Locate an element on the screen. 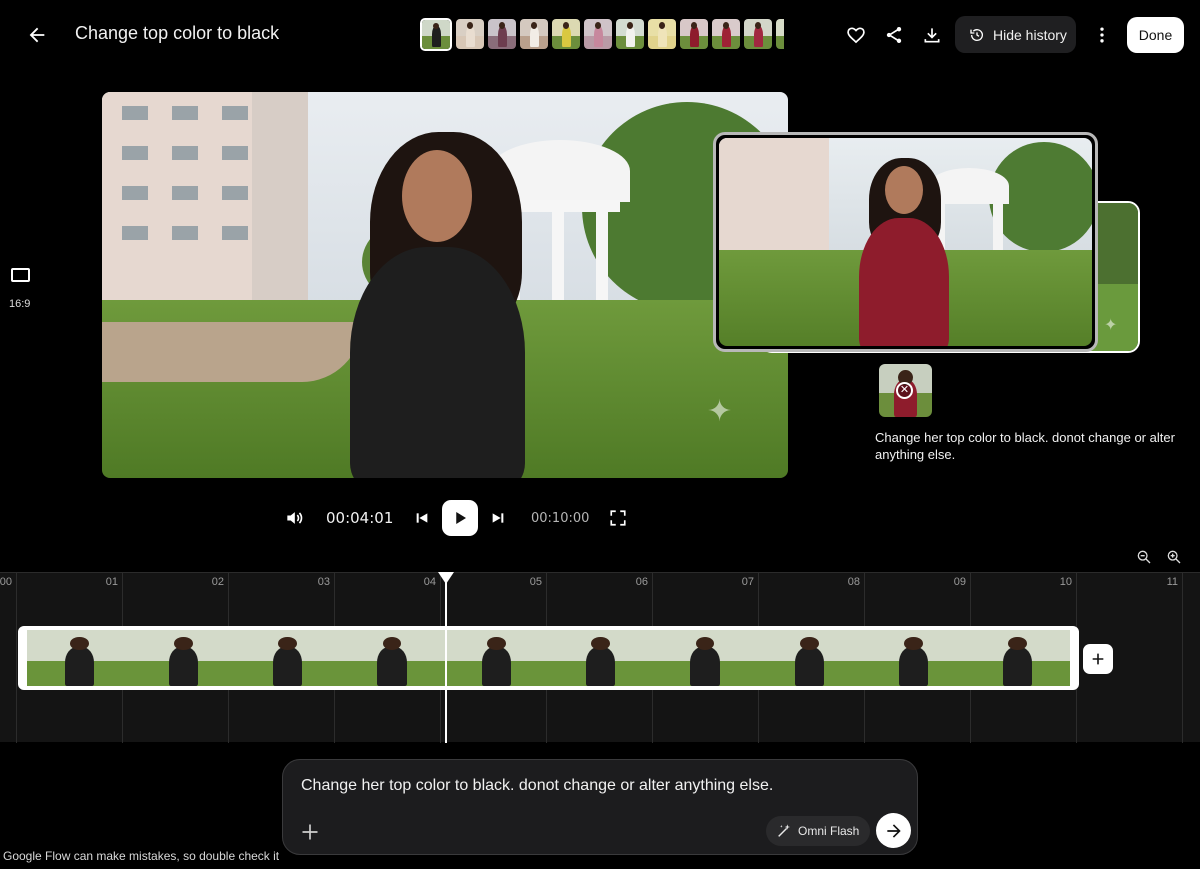  volume-icon is located at coordinates (295, 518).